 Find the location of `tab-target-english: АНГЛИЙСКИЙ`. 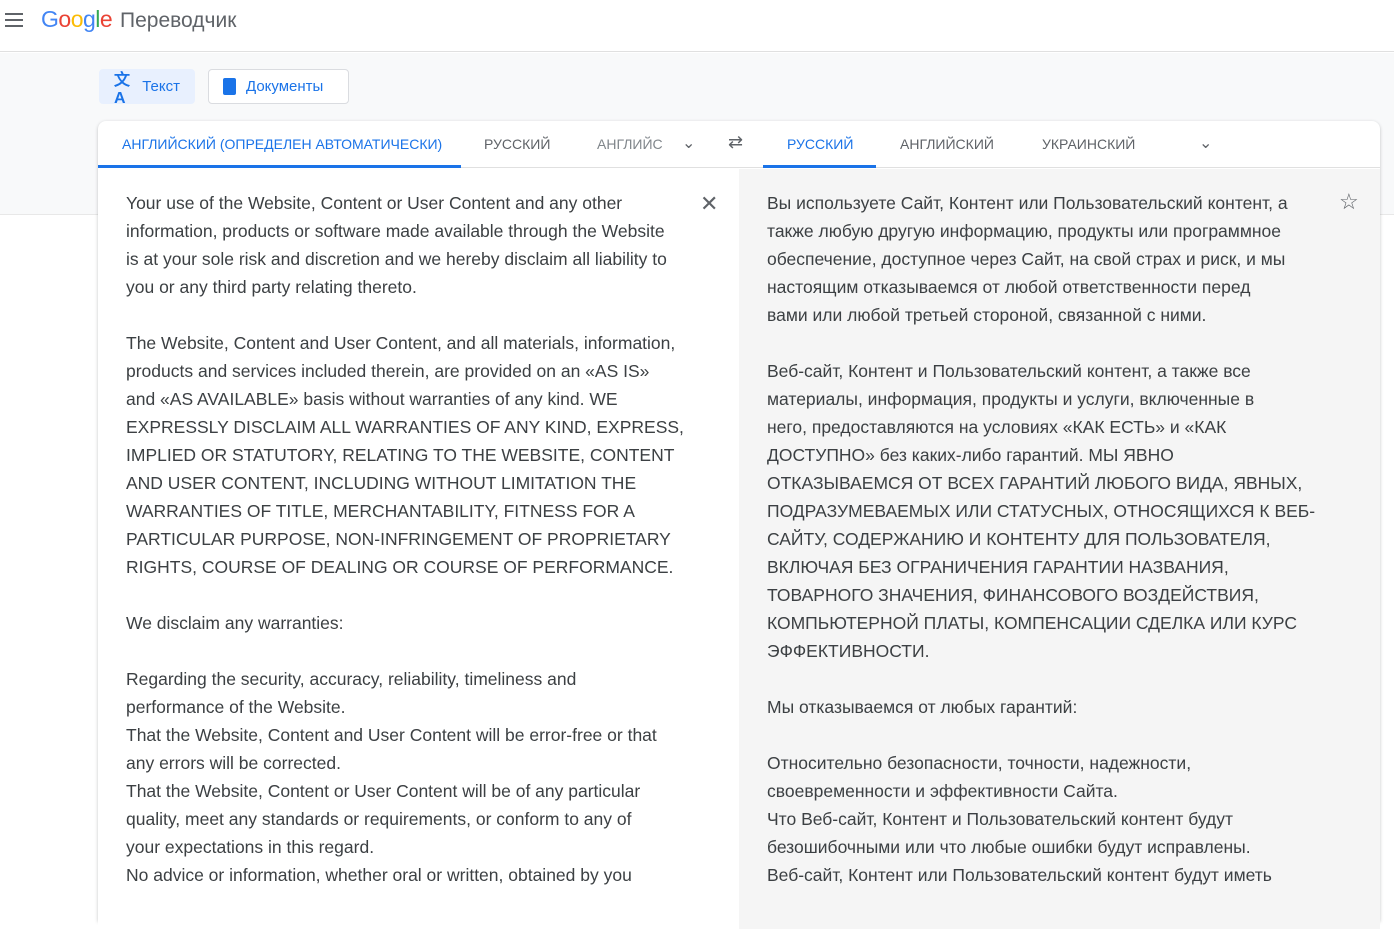

tab-target-english: АНГЛИЙСКИЙ is located at coordinates (947, 144).